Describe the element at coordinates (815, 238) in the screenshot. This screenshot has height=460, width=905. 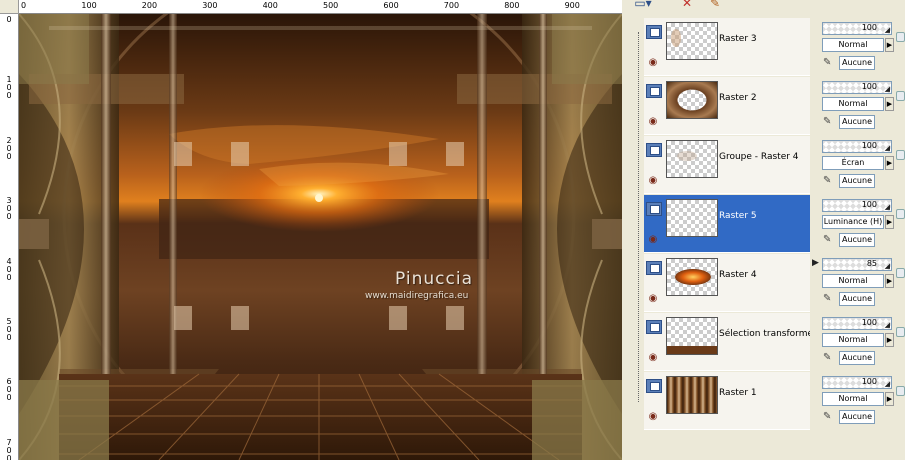
I see `layers-scrollbar` at that location.